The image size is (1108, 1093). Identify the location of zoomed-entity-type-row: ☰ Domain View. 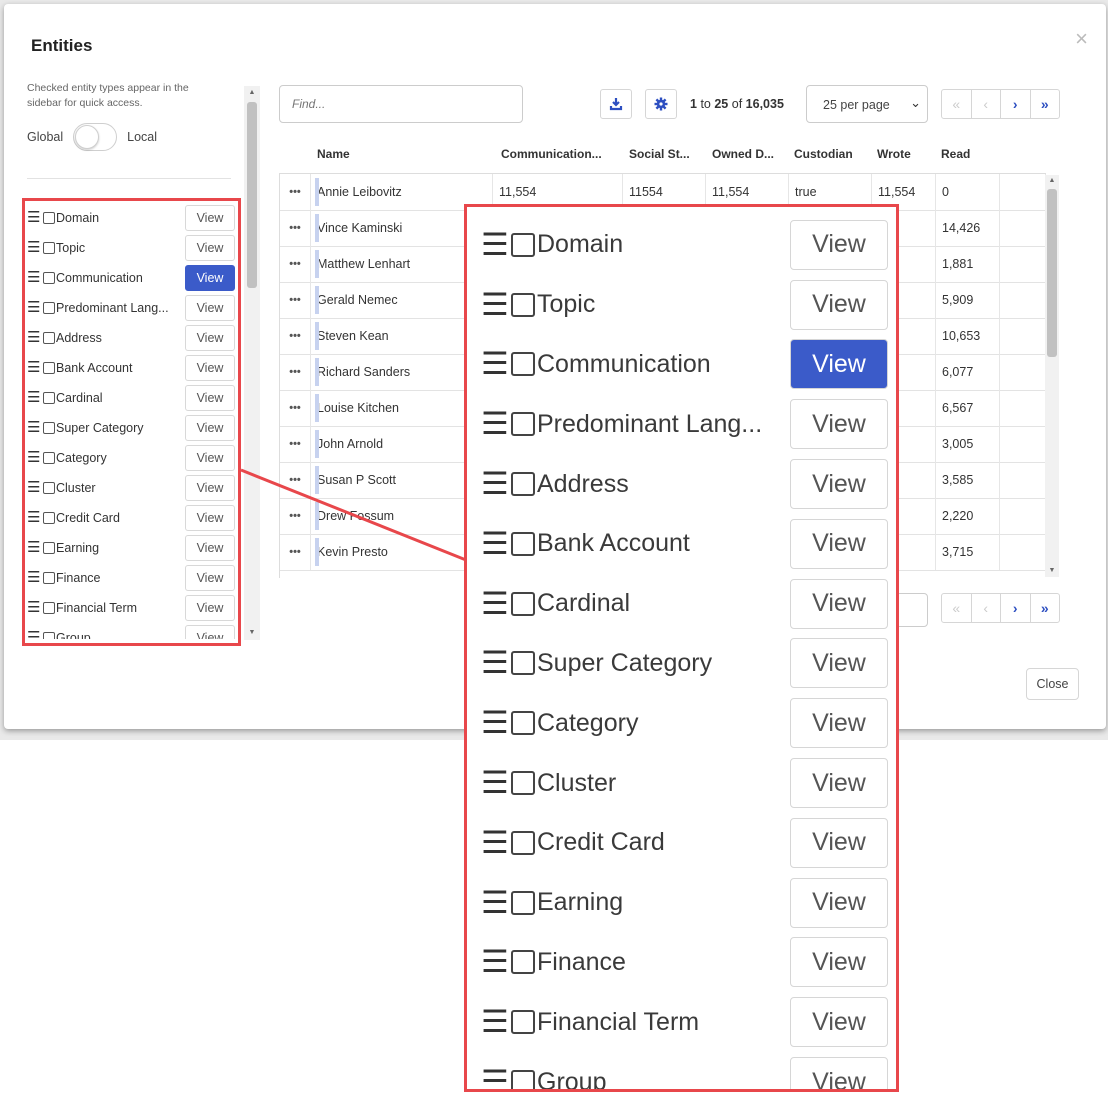
(688, 245).